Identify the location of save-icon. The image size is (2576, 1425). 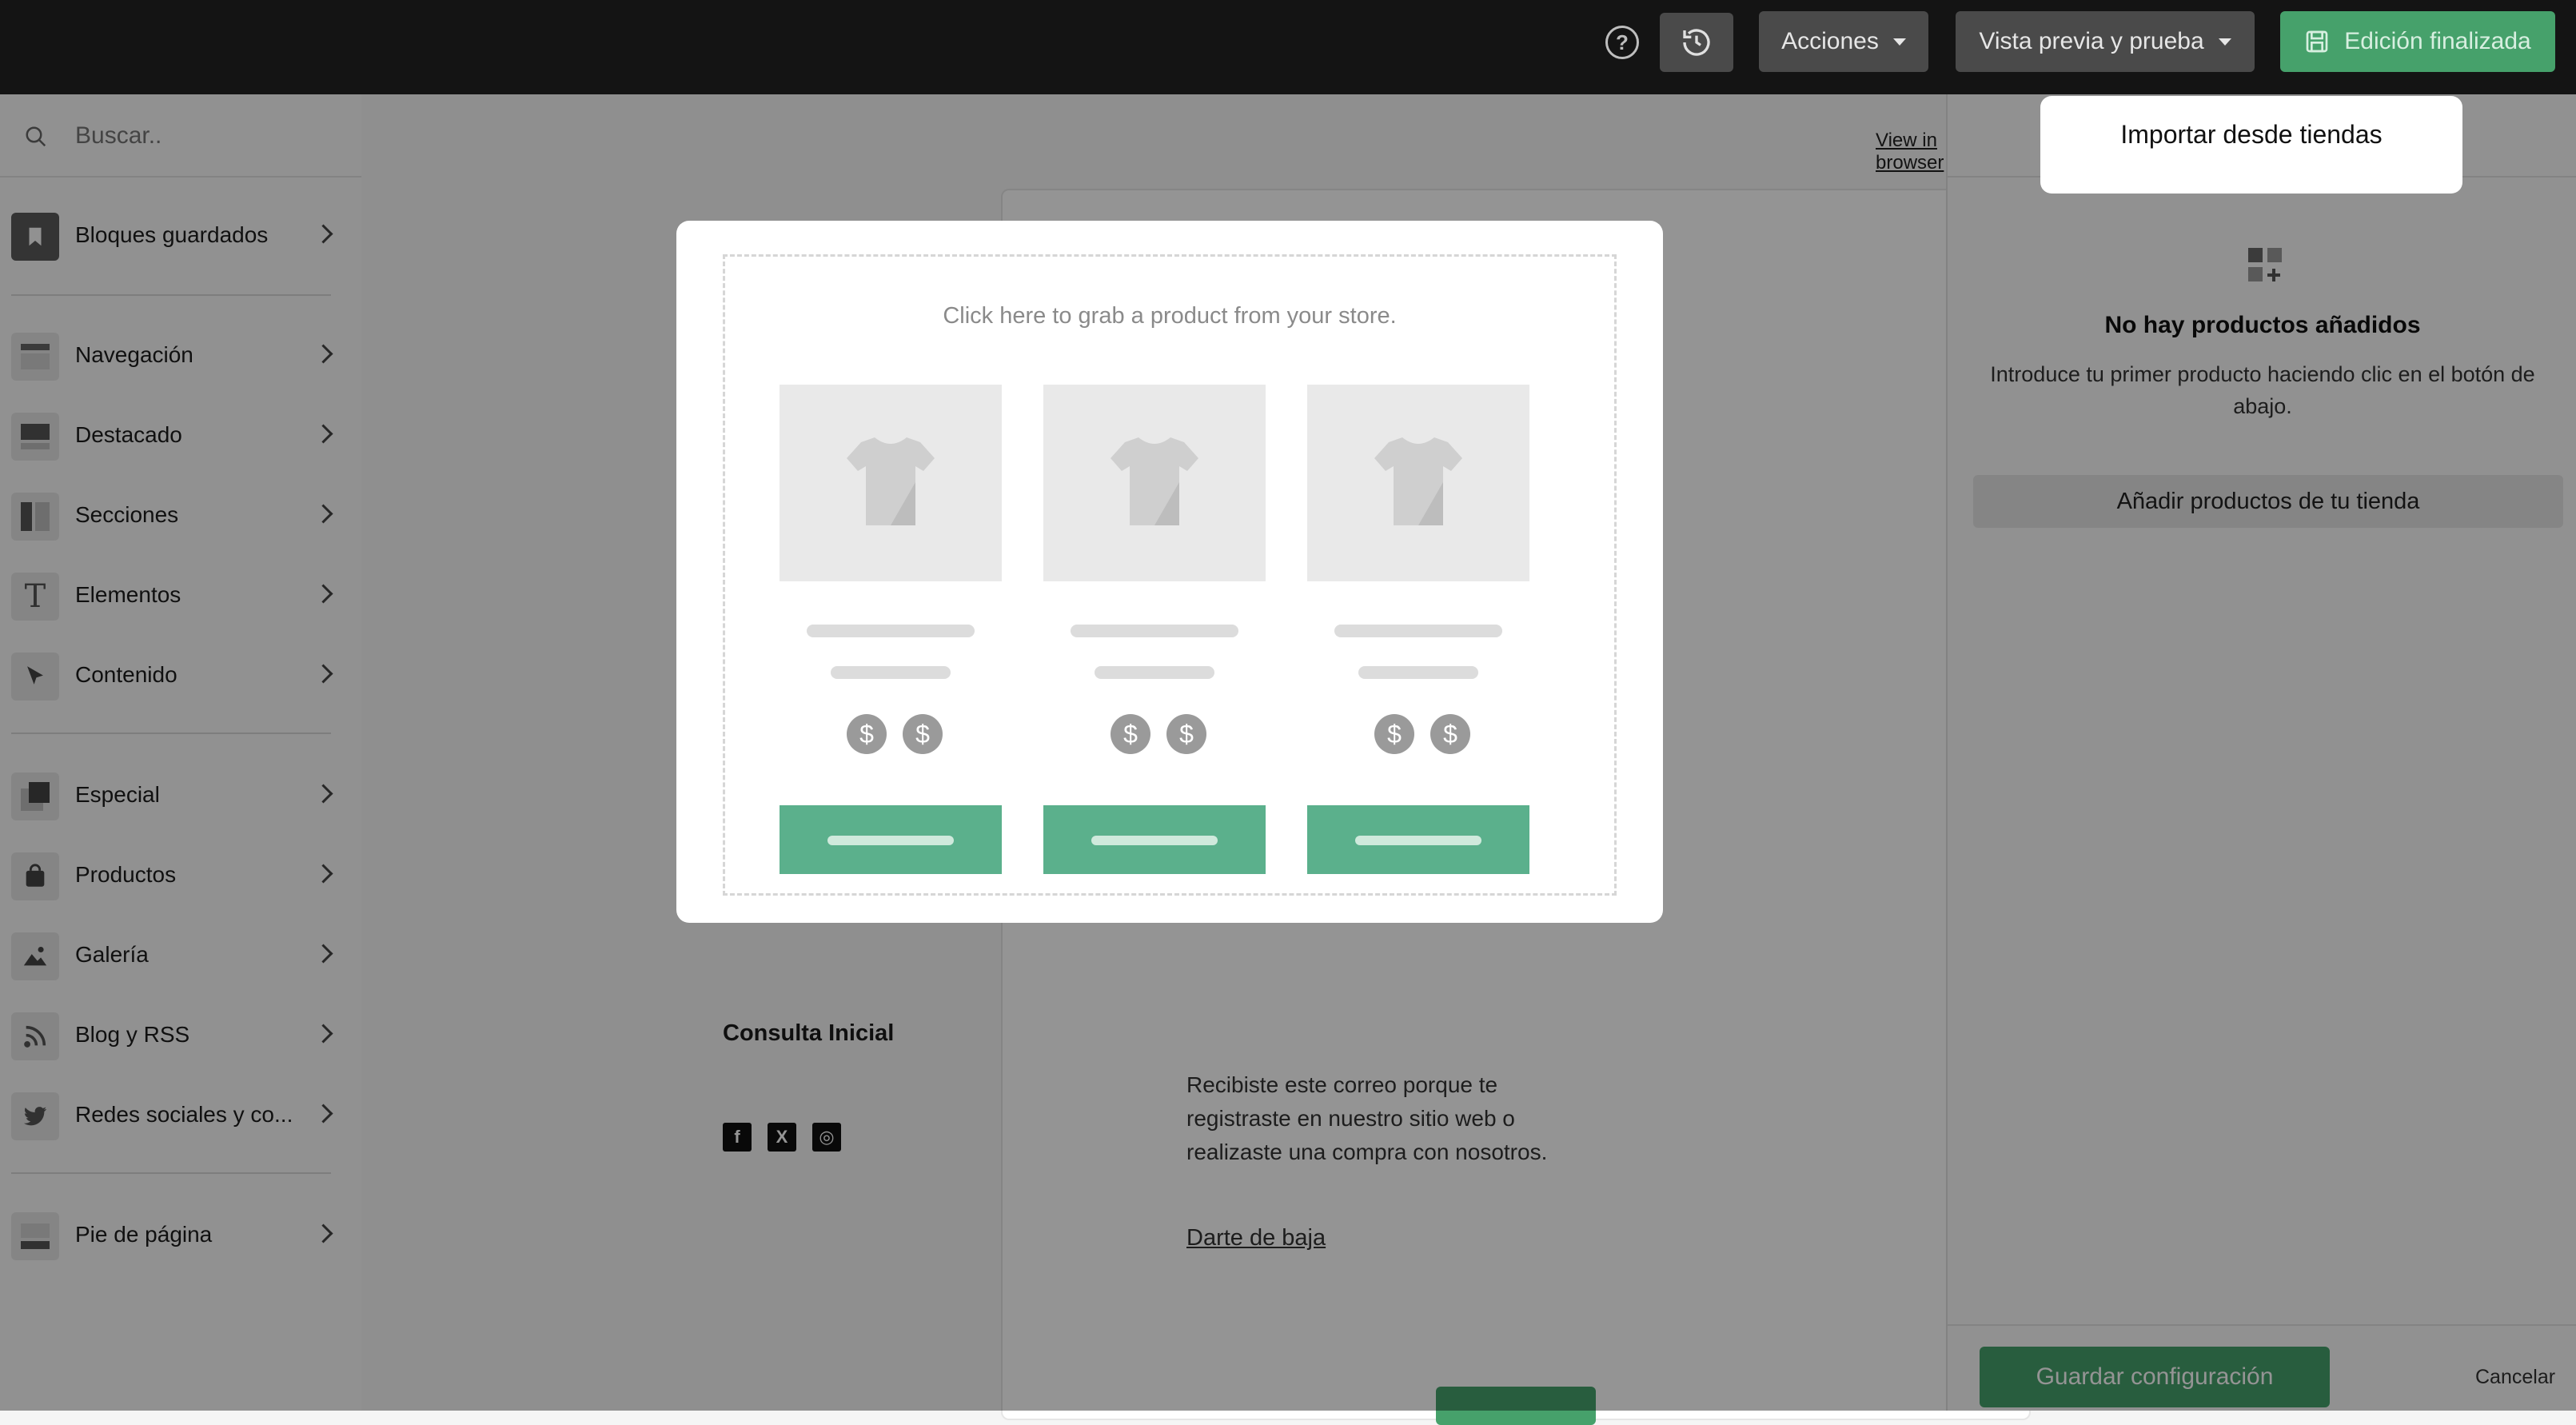
(2317, 41).